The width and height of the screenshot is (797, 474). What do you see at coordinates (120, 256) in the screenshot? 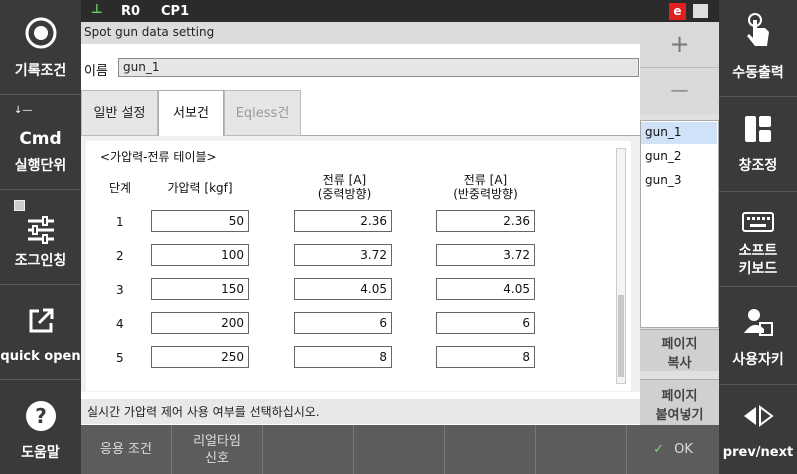
I see `row-step: 2` at bounding box center [120, 256].